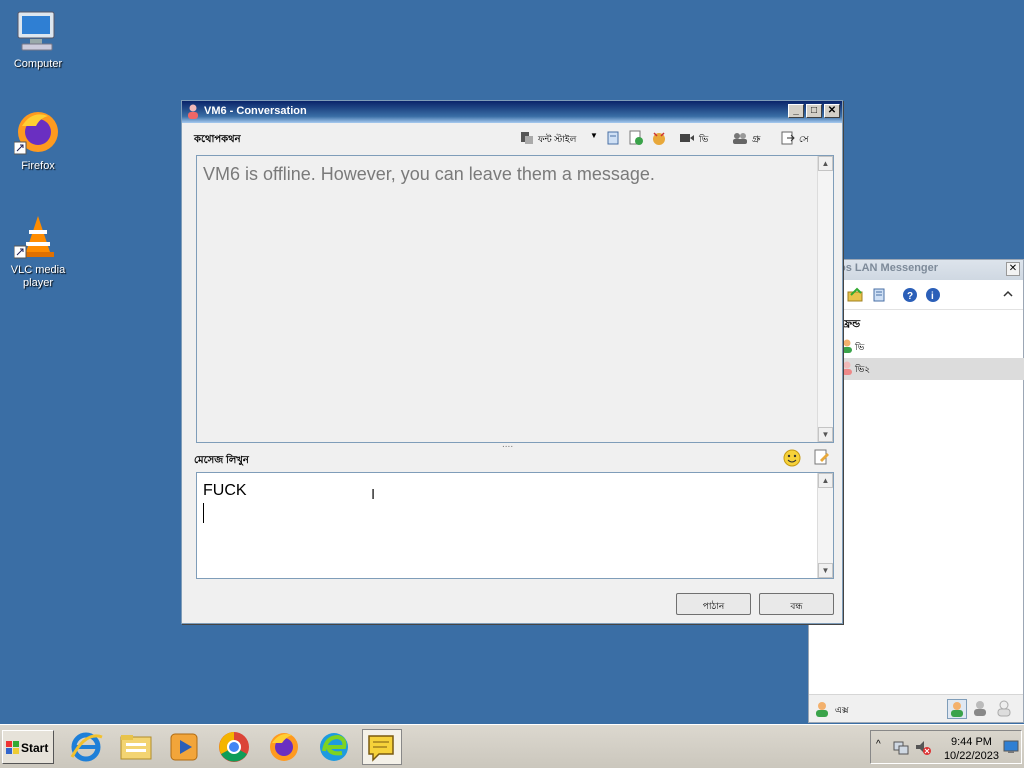 This screenshot has width=1024, height=768. I want to click on desktop-icon-computer: Computer, so click(38, 38).